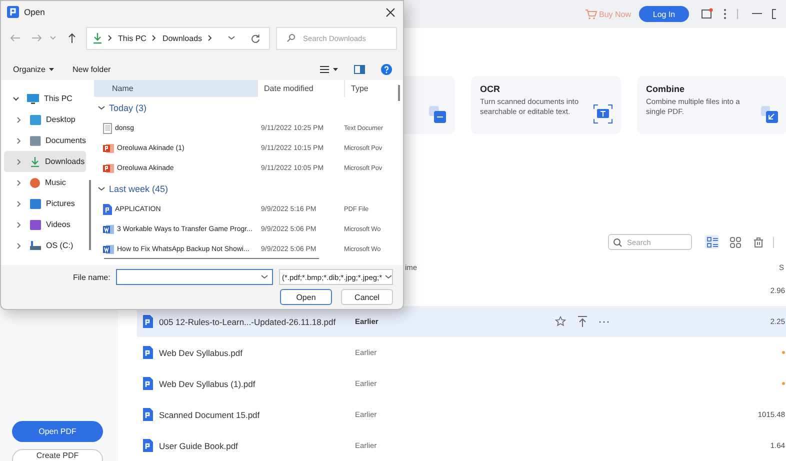 This screenshot has height=461, width=786. I want to click on nav-item: Videos, so click(45, 224).